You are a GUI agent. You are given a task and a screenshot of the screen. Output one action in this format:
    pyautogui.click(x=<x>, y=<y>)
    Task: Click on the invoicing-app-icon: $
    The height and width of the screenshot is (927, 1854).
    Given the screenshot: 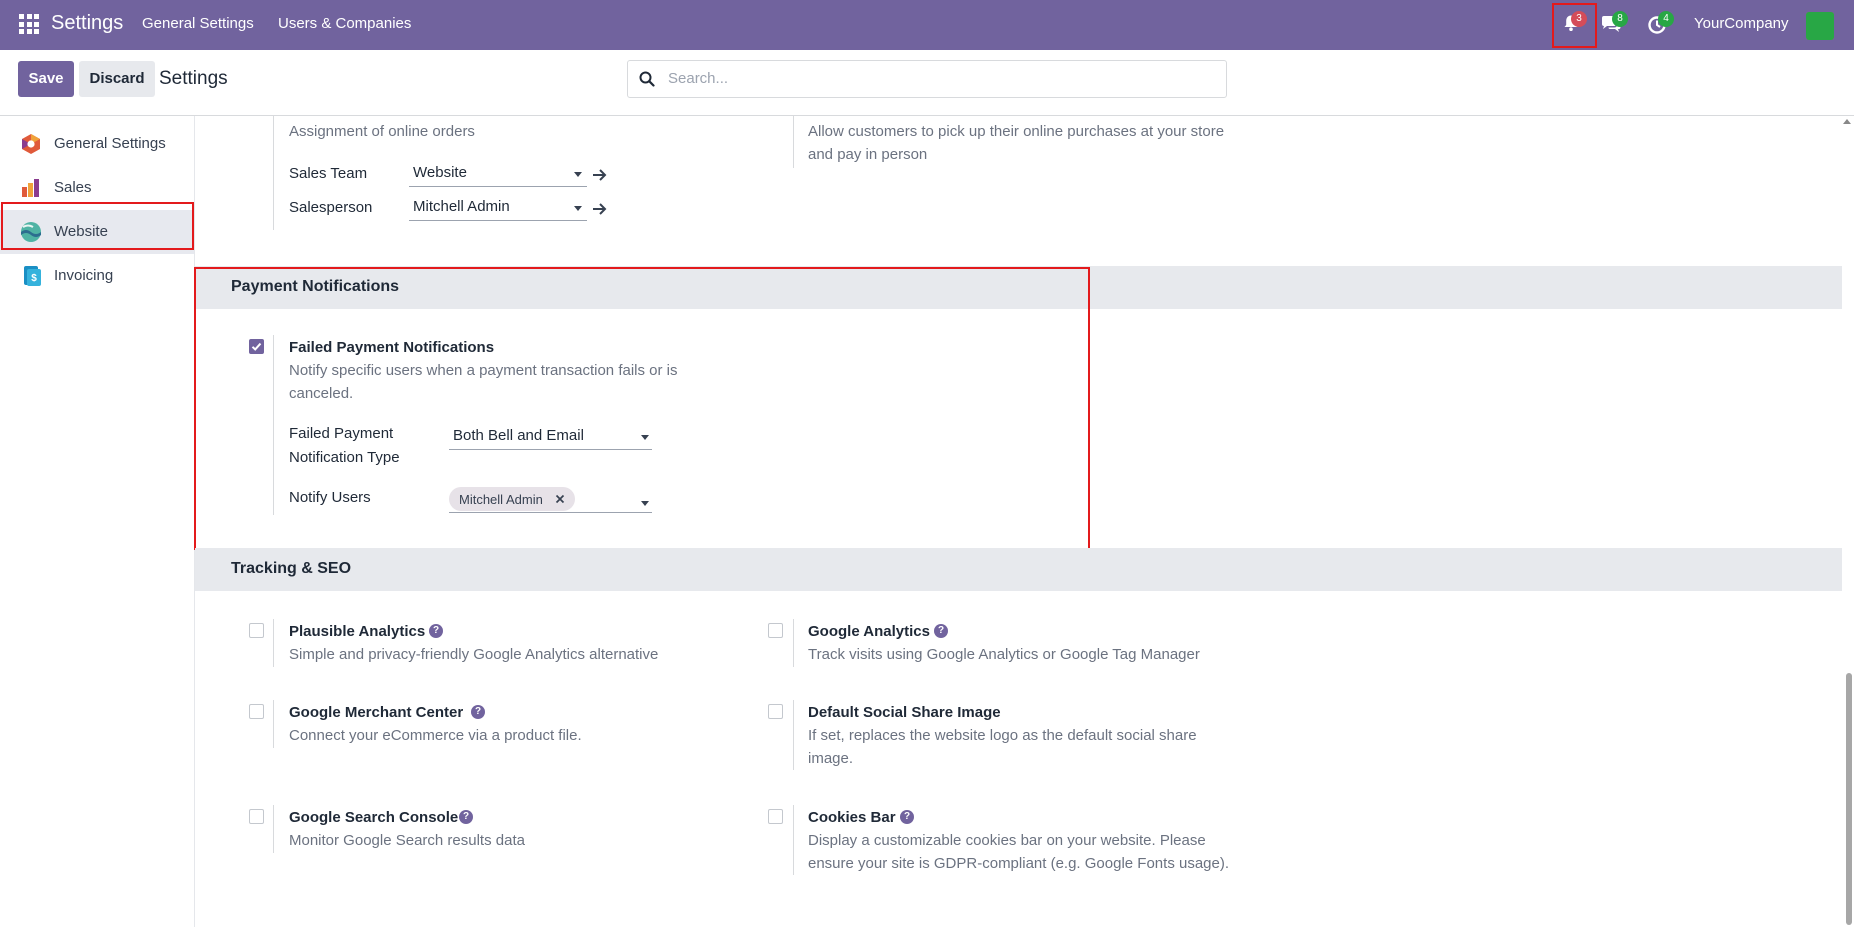 What is the action you would take?
    pyautogui.click(x=32, y=276)
    